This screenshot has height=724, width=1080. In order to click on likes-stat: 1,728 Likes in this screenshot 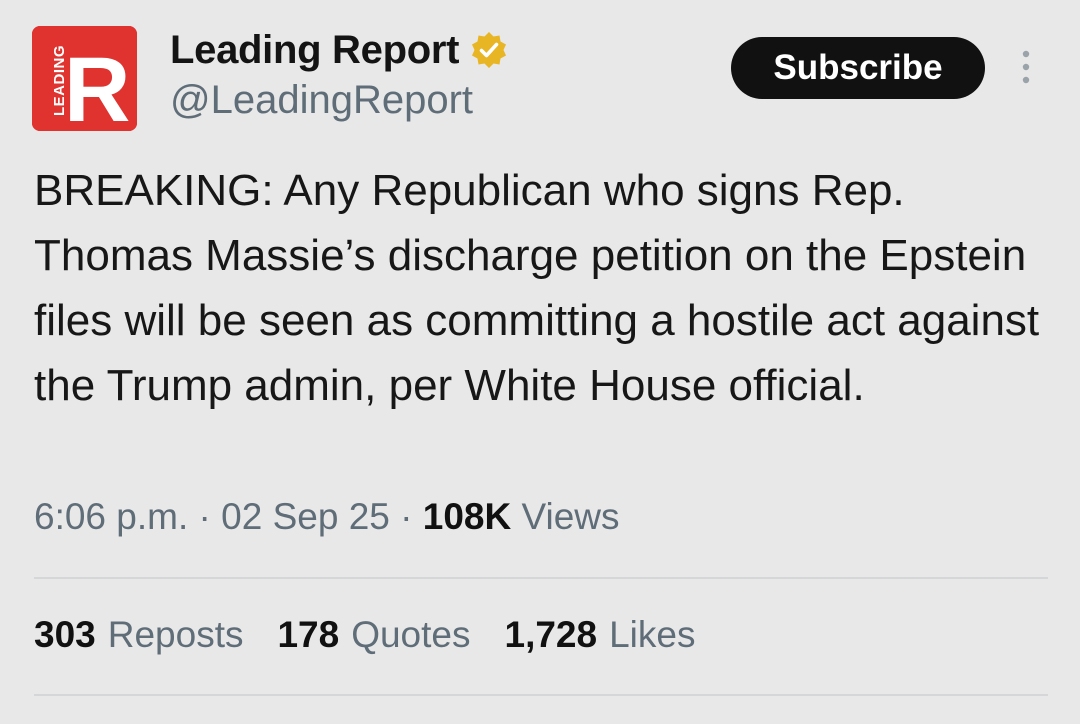, I will do `click(600, 635)`.